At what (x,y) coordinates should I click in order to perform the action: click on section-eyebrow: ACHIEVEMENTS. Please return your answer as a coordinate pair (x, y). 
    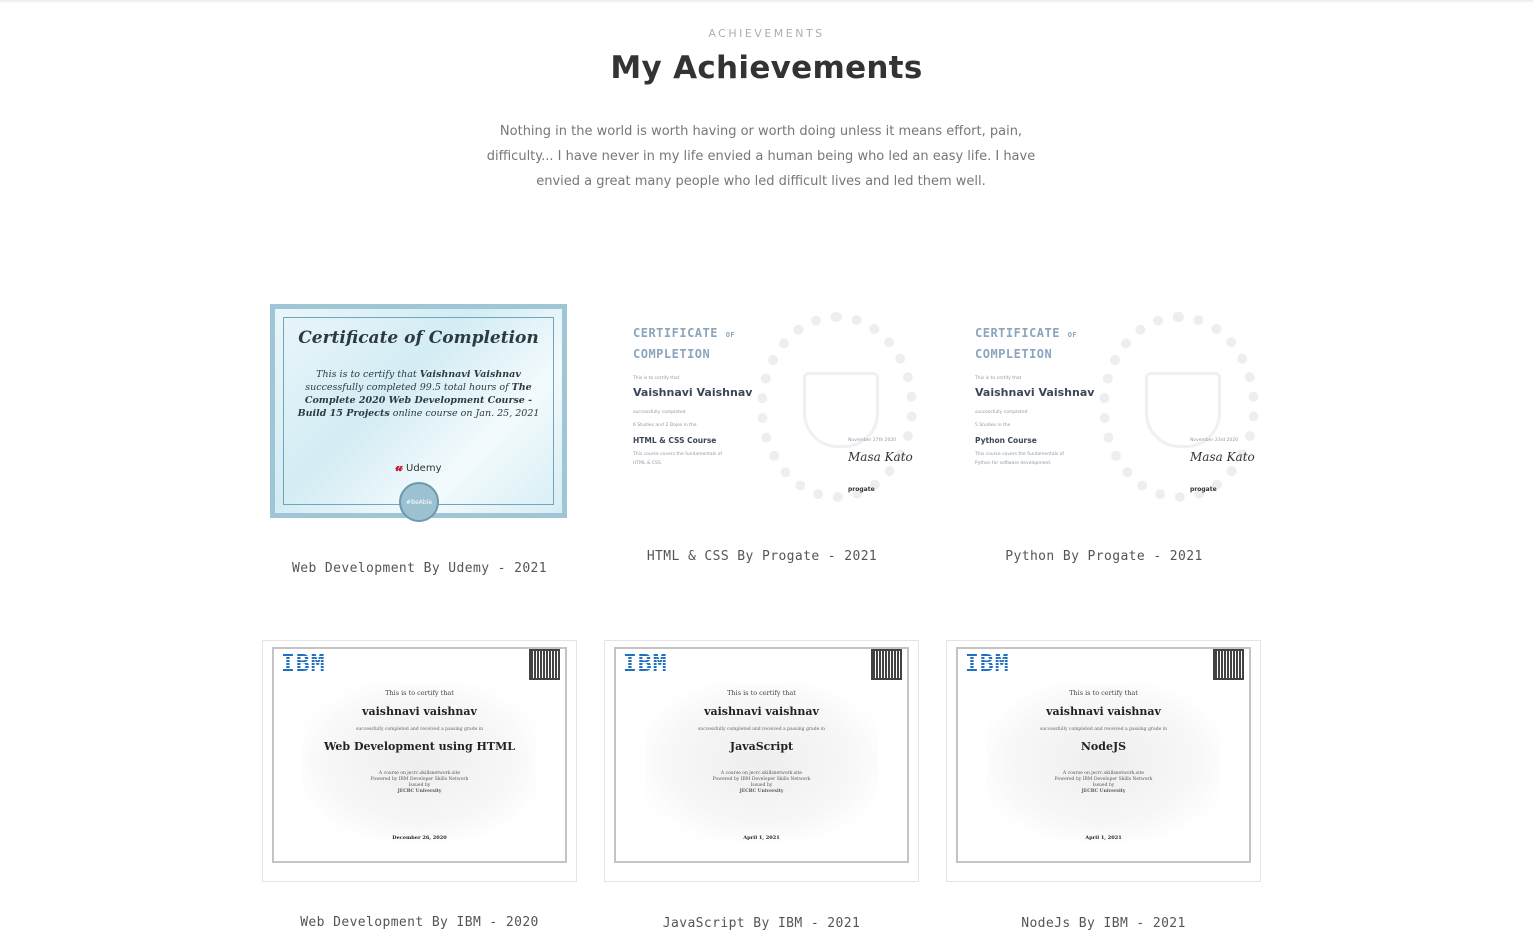
    Looking at the image, I should click on (766, 33).